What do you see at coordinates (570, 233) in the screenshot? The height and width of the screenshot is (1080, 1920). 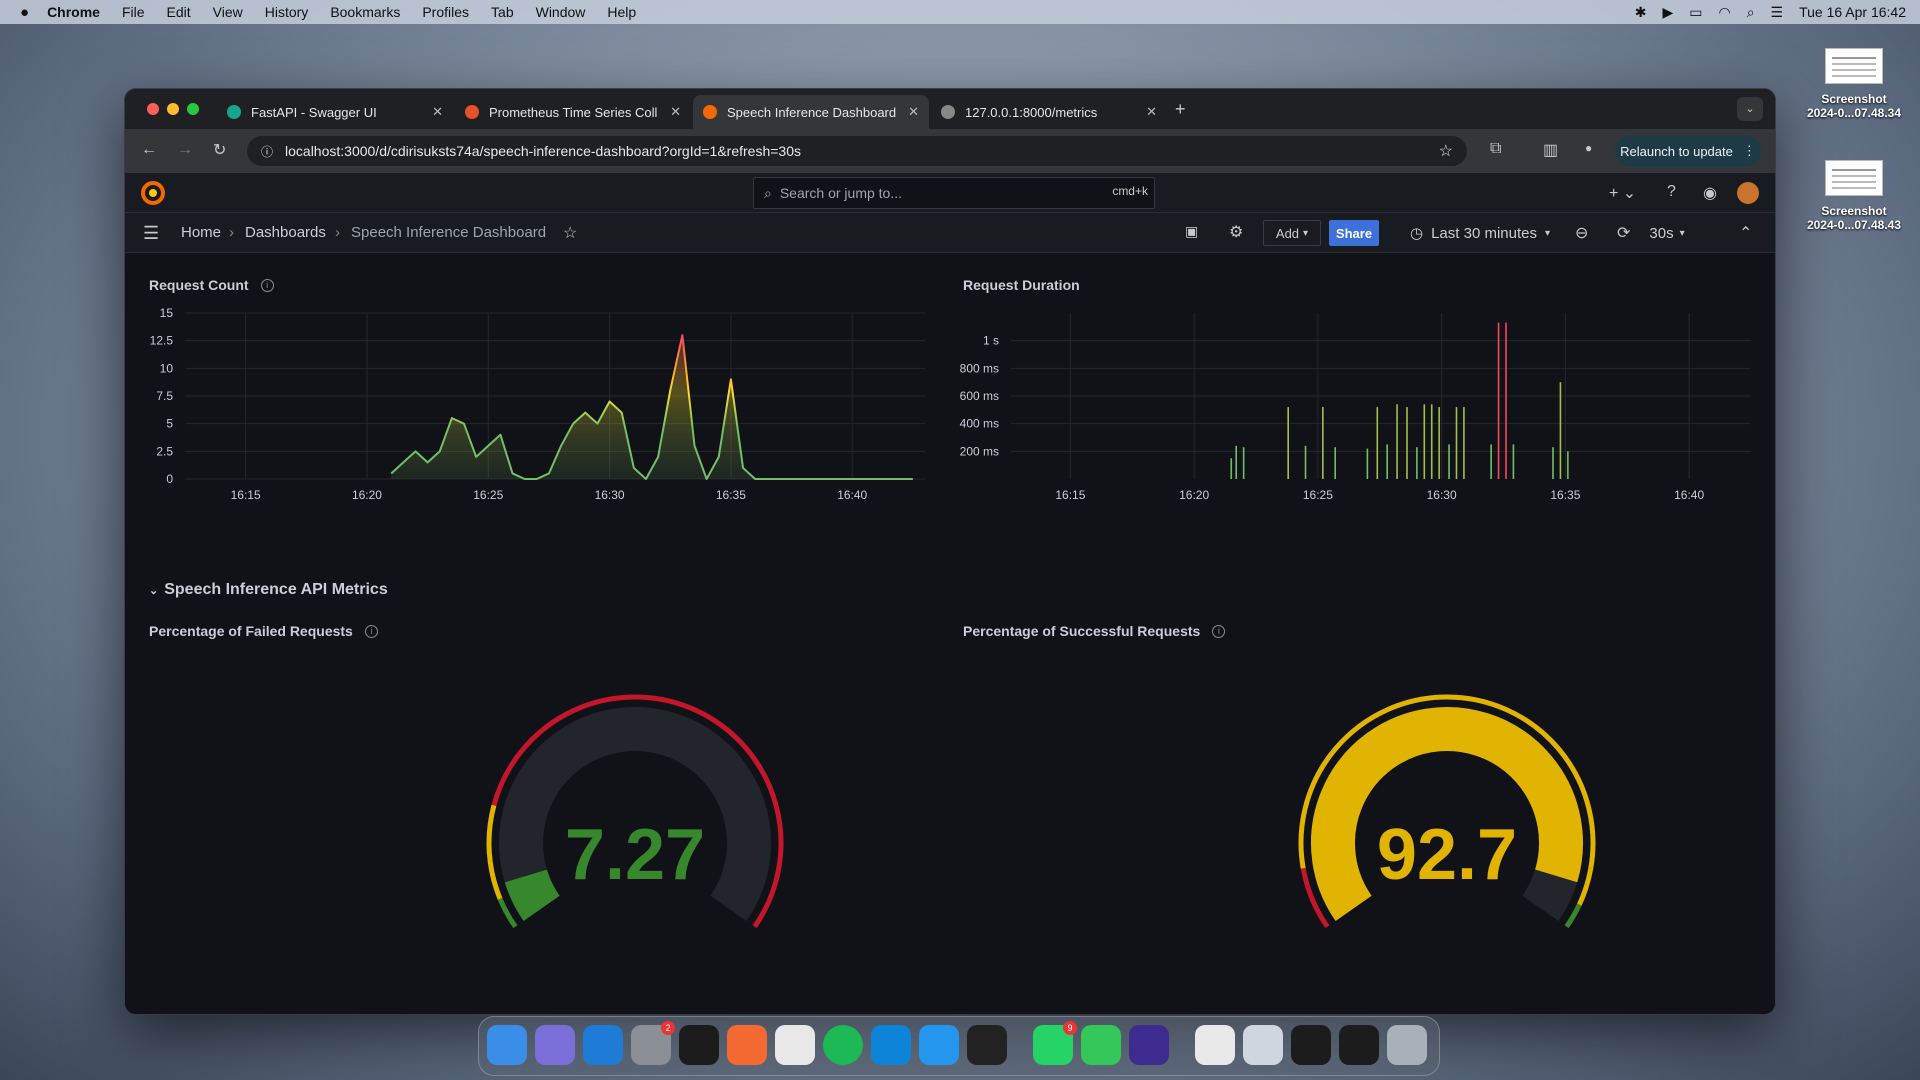 I see `favorite-star-icon: ☆` at bounding box center [570, 233].